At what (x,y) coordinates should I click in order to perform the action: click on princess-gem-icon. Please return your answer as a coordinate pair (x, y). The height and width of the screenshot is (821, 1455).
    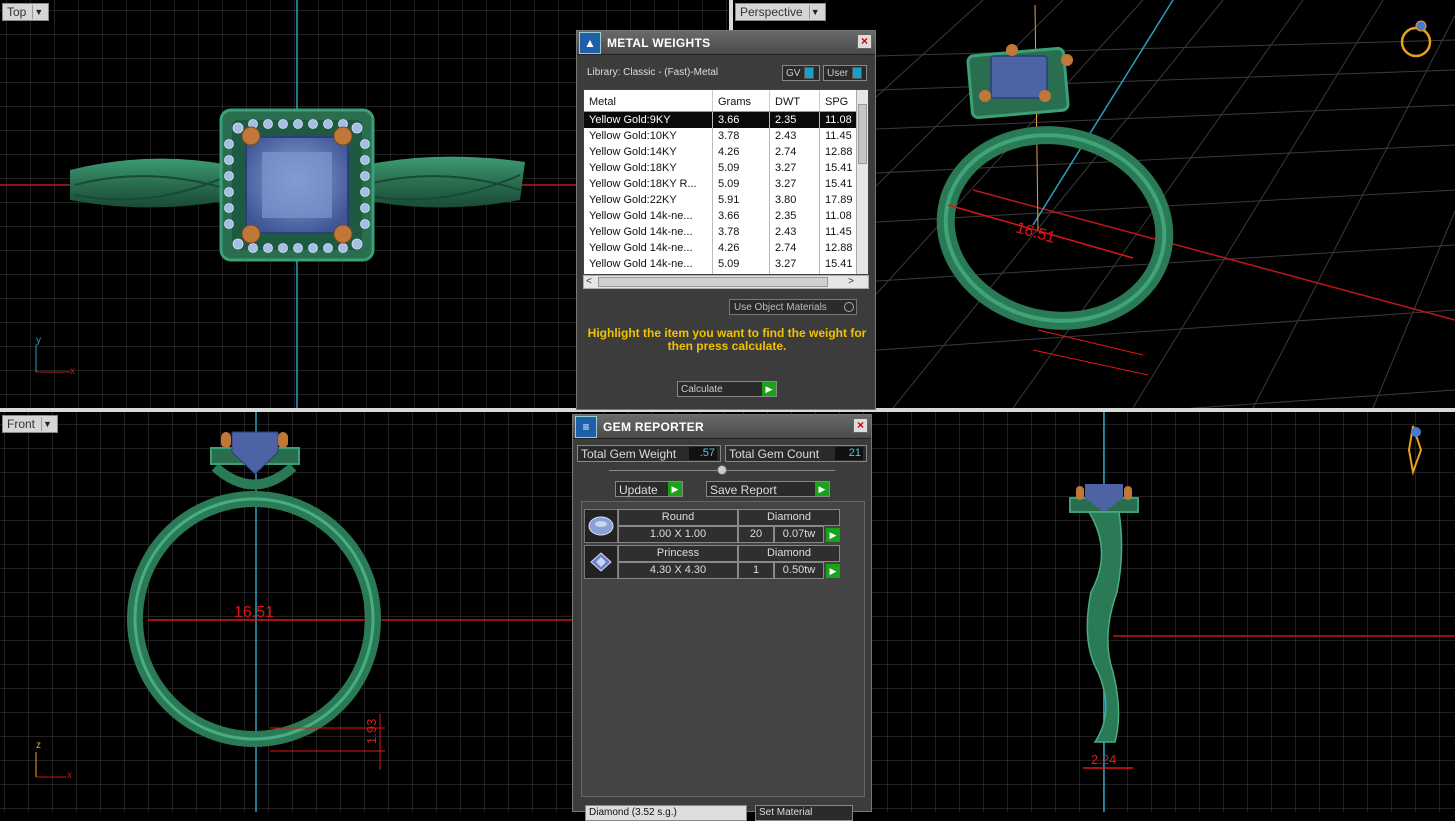
    Looking at the image, I should click on (601, 562).